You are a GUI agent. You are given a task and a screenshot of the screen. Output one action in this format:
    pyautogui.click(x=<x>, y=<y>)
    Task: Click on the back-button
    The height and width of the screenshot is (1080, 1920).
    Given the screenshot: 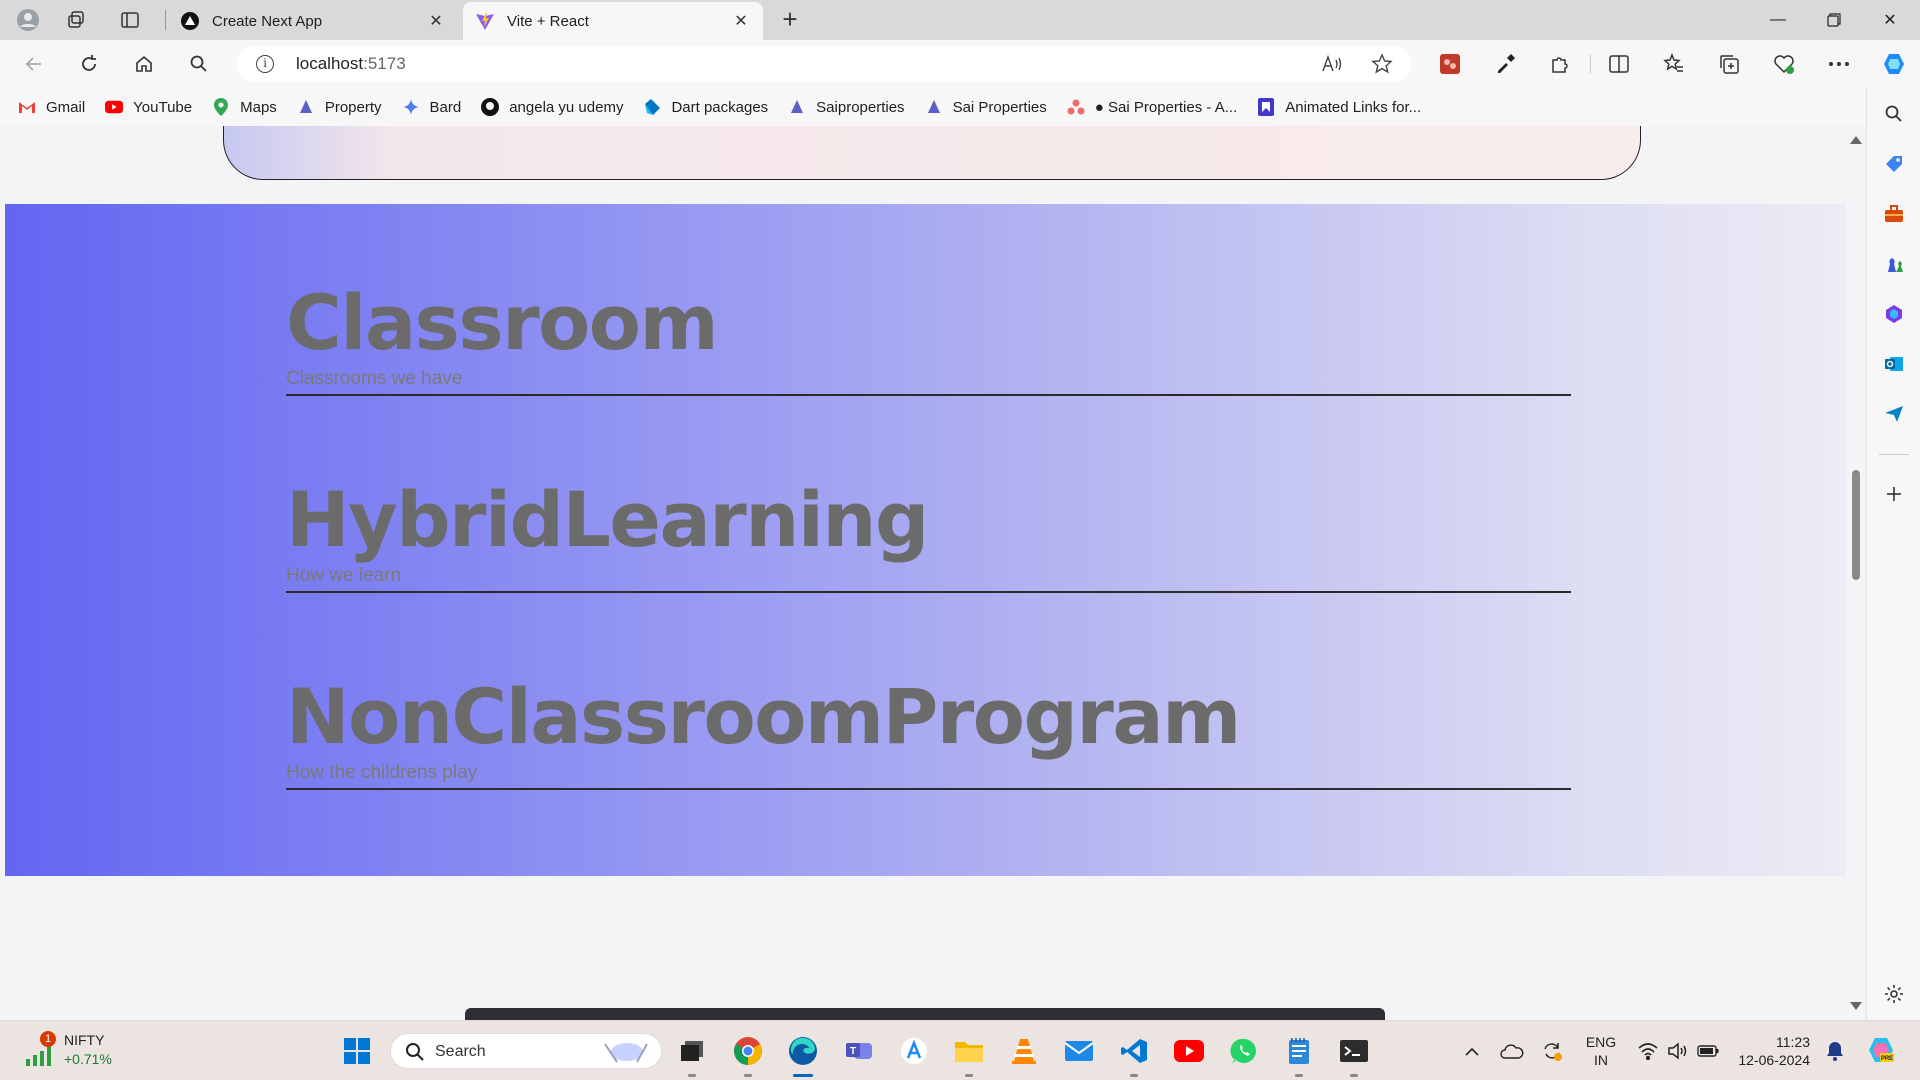 What is the action you would take?
    pyautogui.click(x=34, y=64)
    